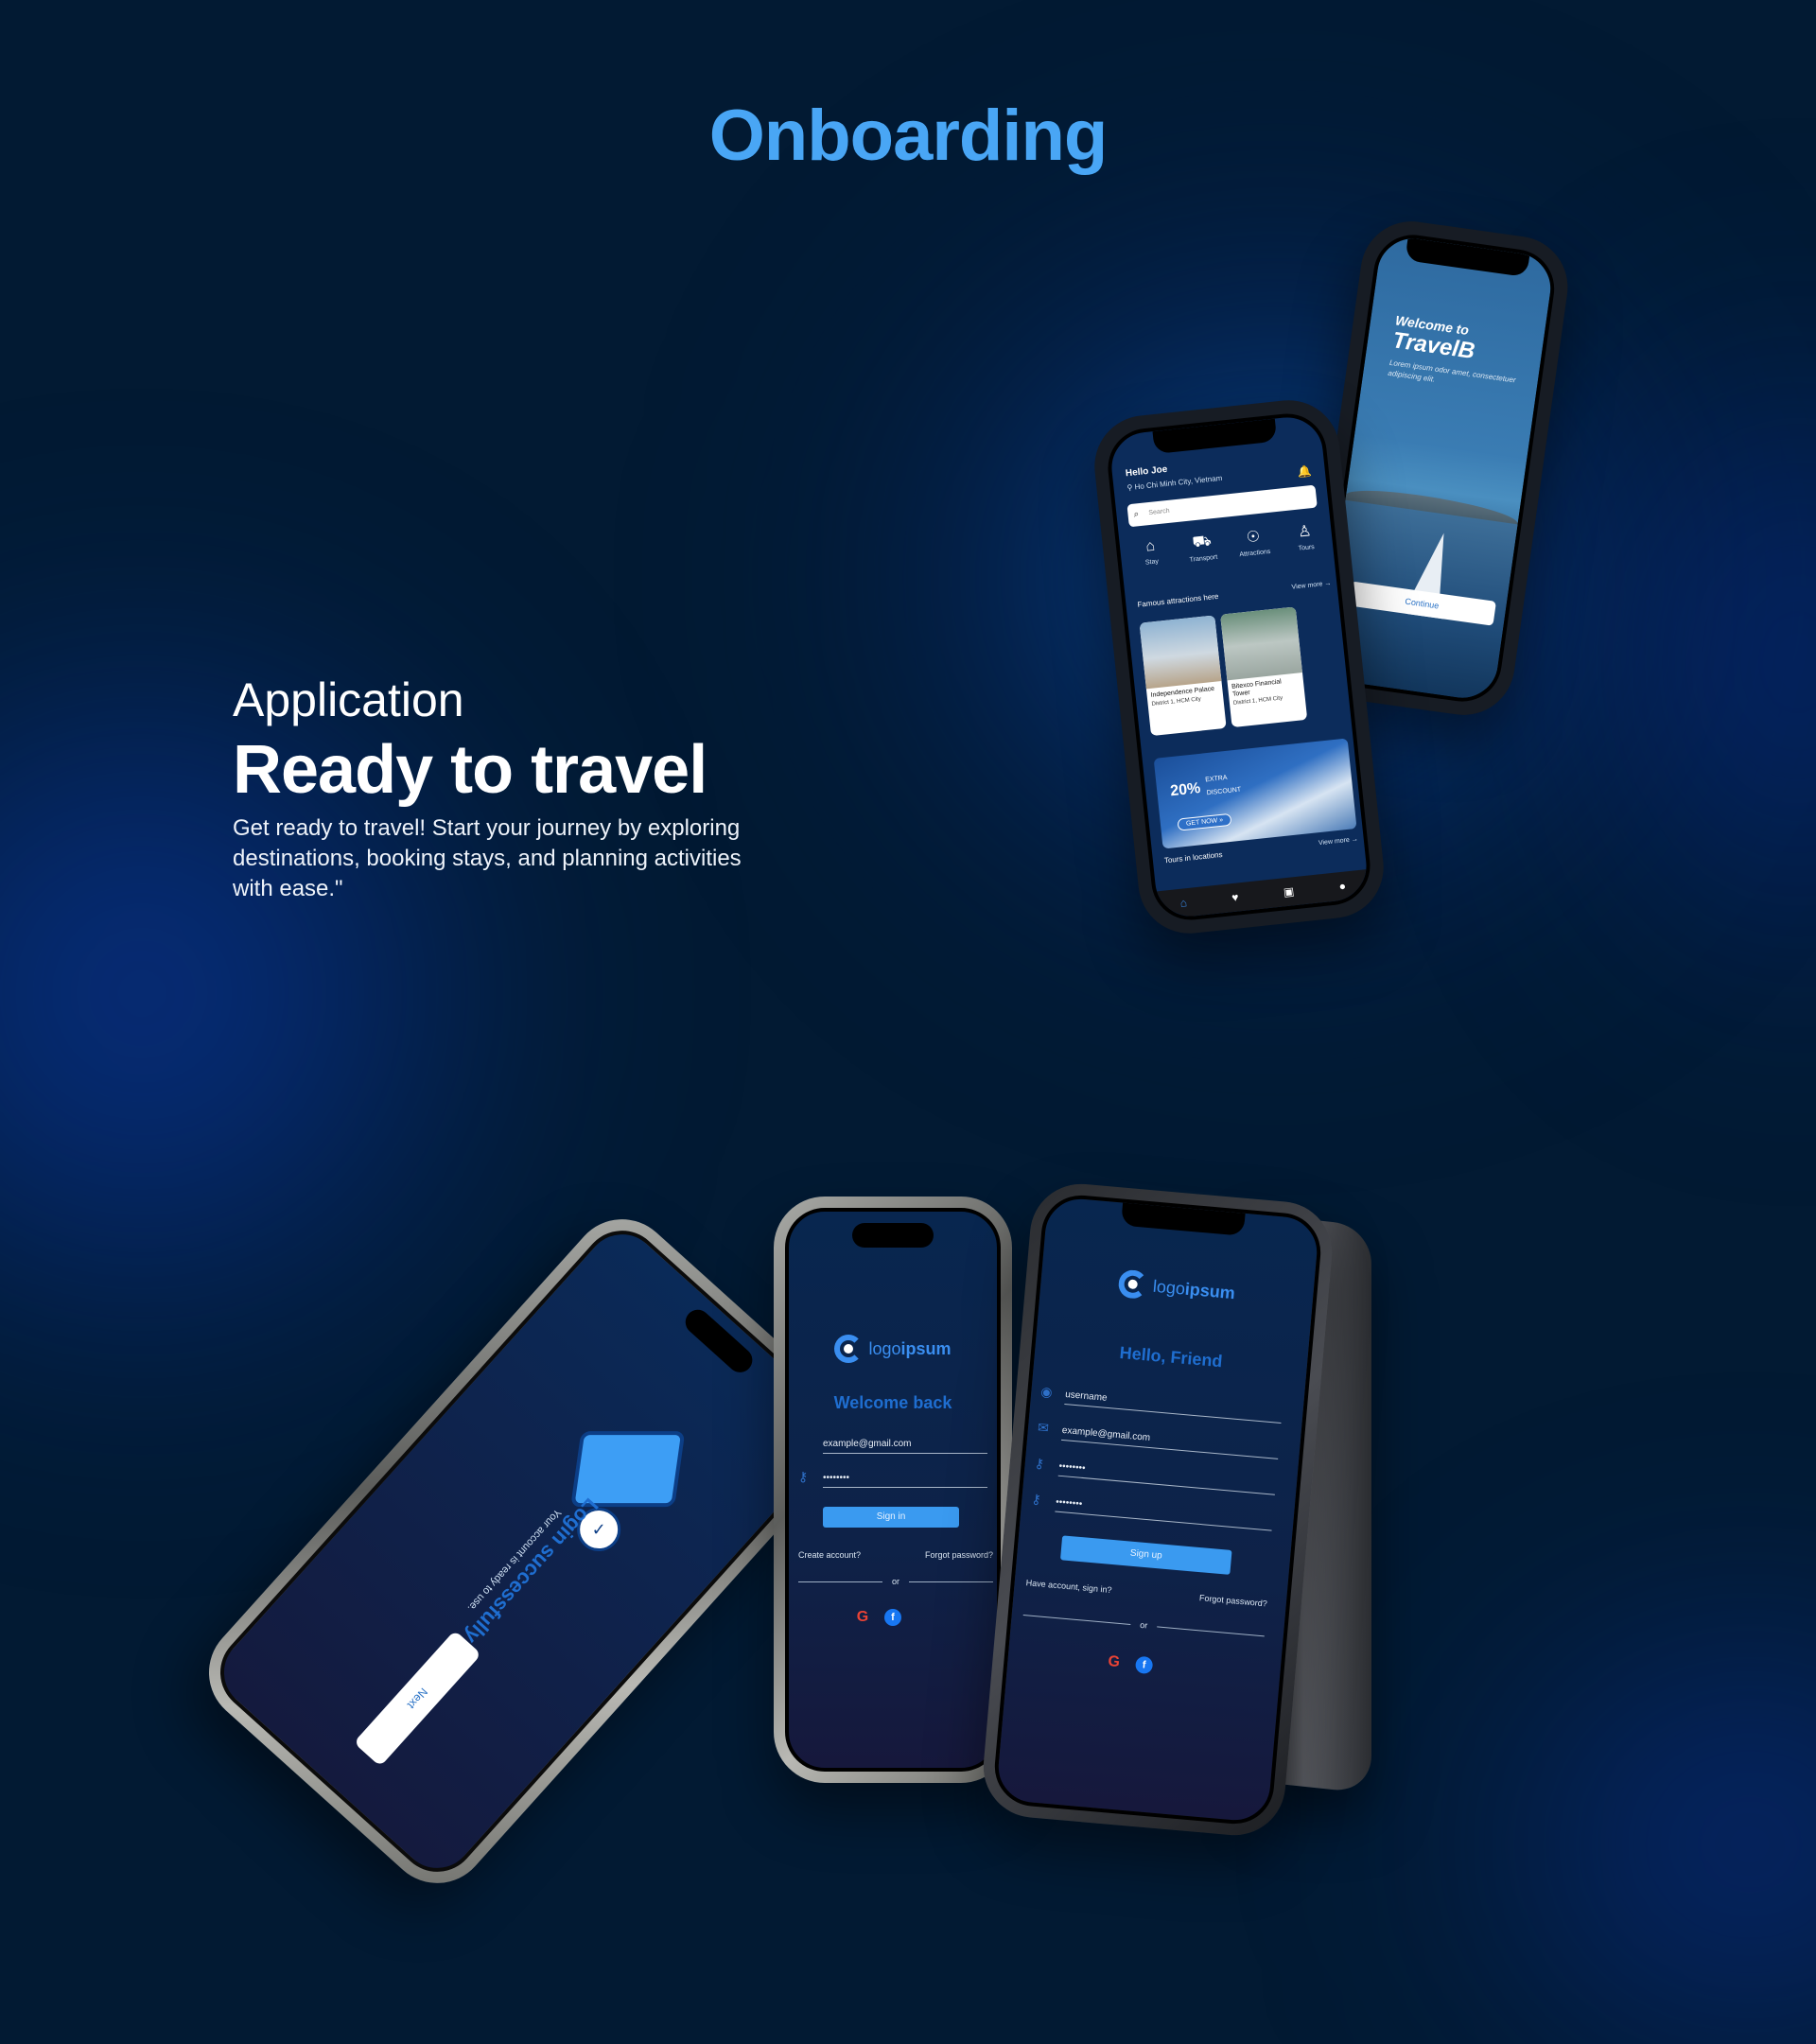 The width and height of the screenshot is (1816, 2044). Describe the element at coordinates (1068, 1586) in the screenshot. I see `have-account-link: Have account, sign in?` at that location.